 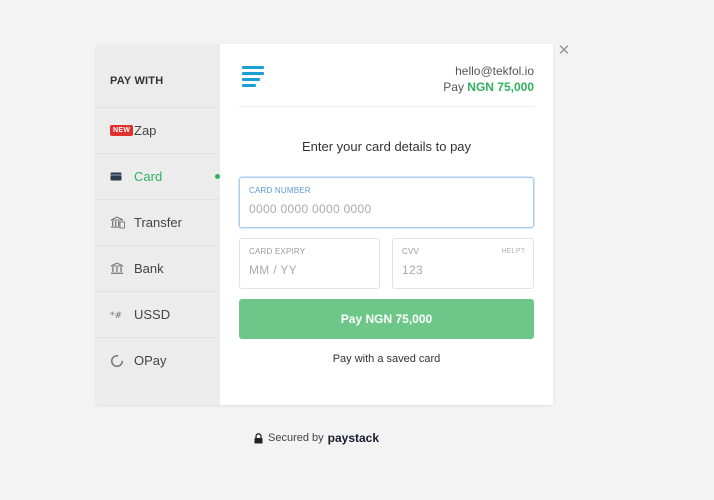 I want to click on ussd-icon: *#, so click(x=121, y=315).